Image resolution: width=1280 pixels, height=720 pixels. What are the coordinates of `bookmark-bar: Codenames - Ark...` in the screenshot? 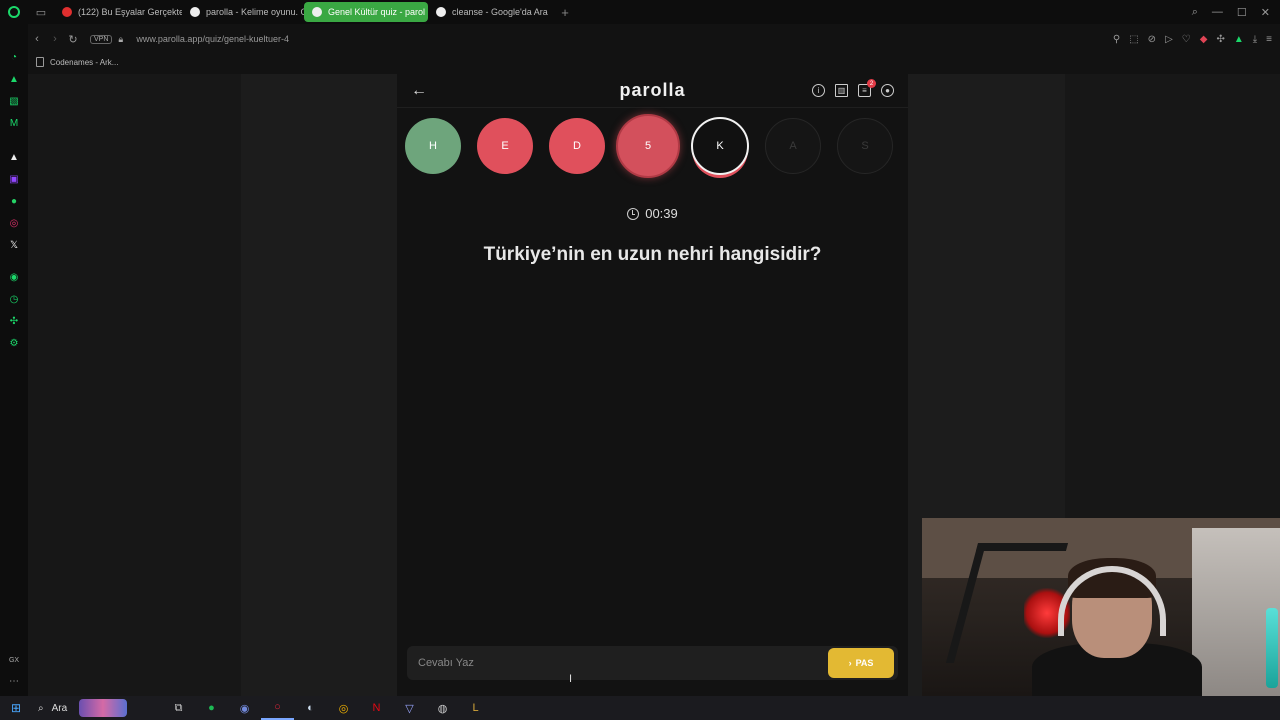 It's located at (73, 62).